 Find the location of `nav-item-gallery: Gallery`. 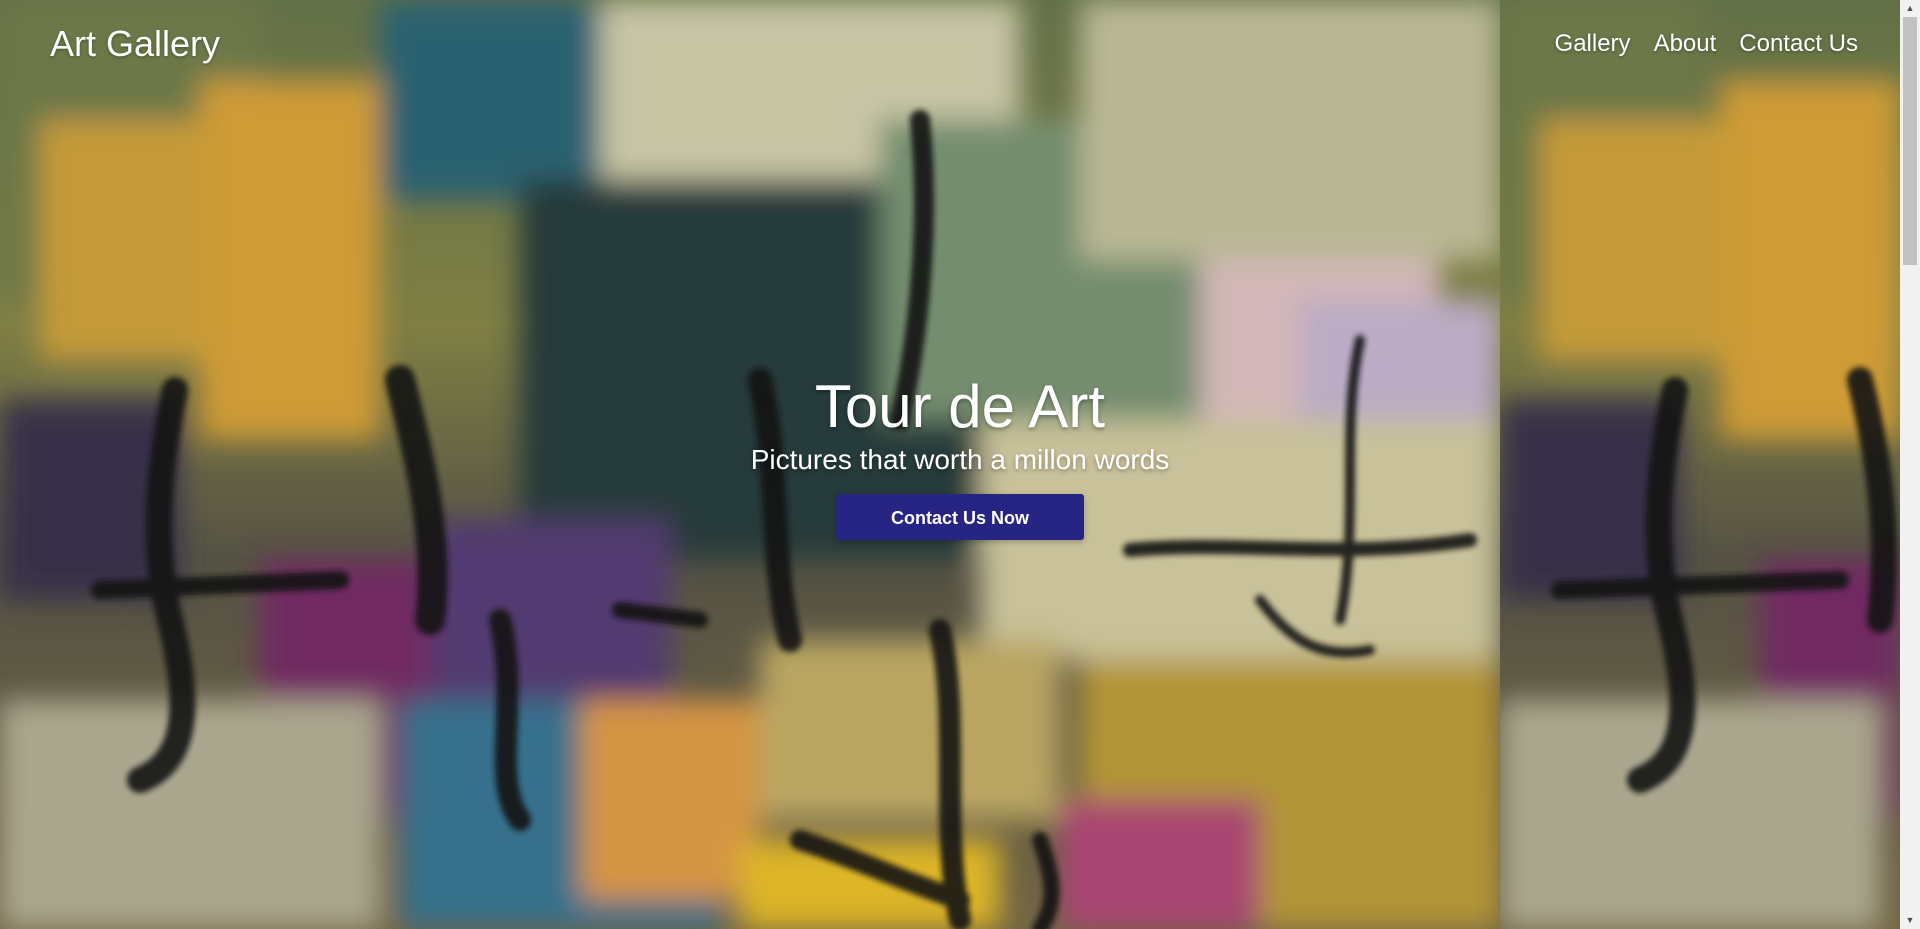

nav-item-gallery: Gallery is located at coordinates (1593, 44).